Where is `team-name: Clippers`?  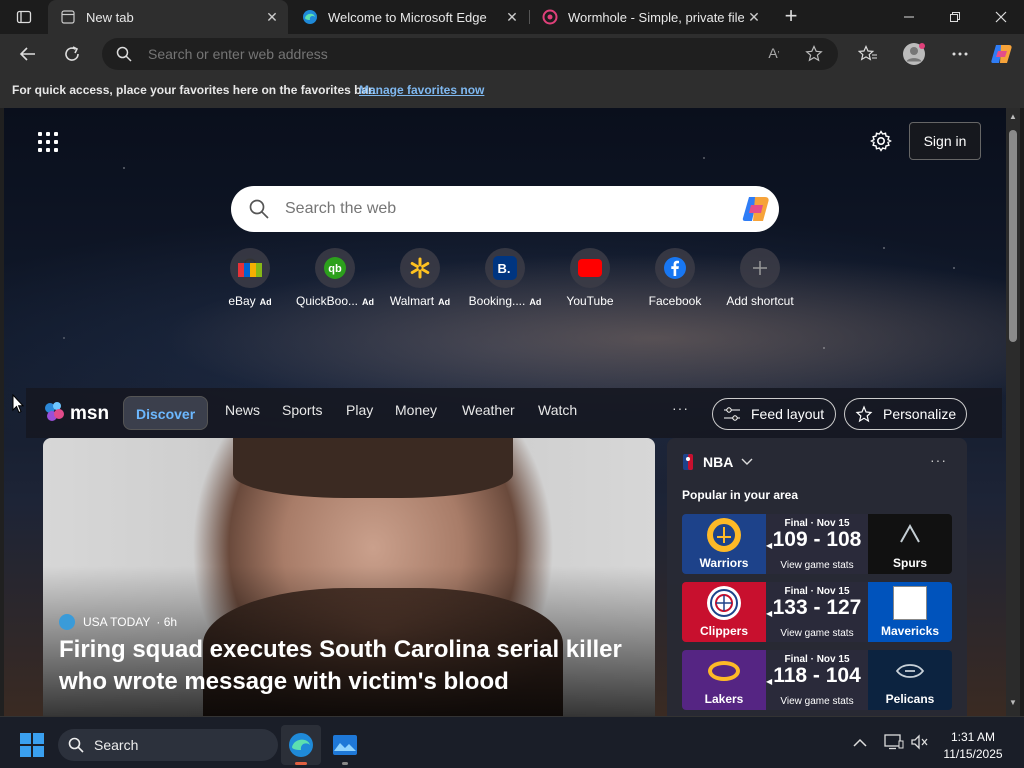
team-name: Clippers is located at coordinates (723, 631).